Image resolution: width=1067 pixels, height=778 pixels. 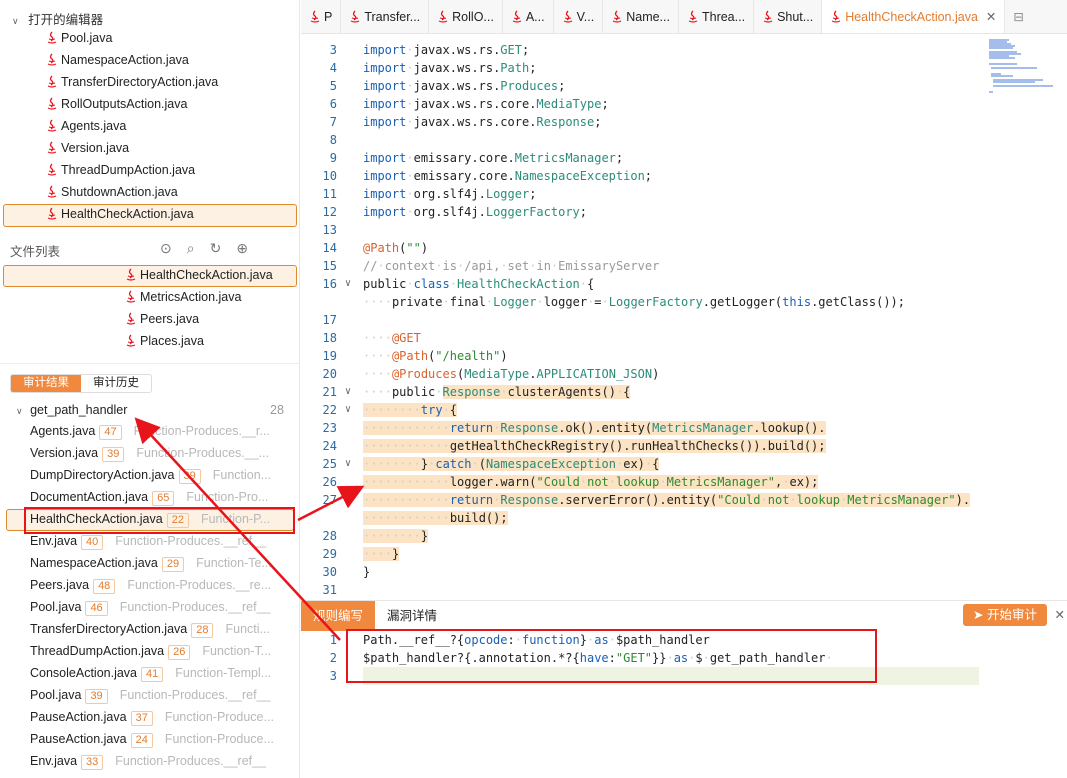 I want to click on annotation-arrows, so click(x=249, y=529).